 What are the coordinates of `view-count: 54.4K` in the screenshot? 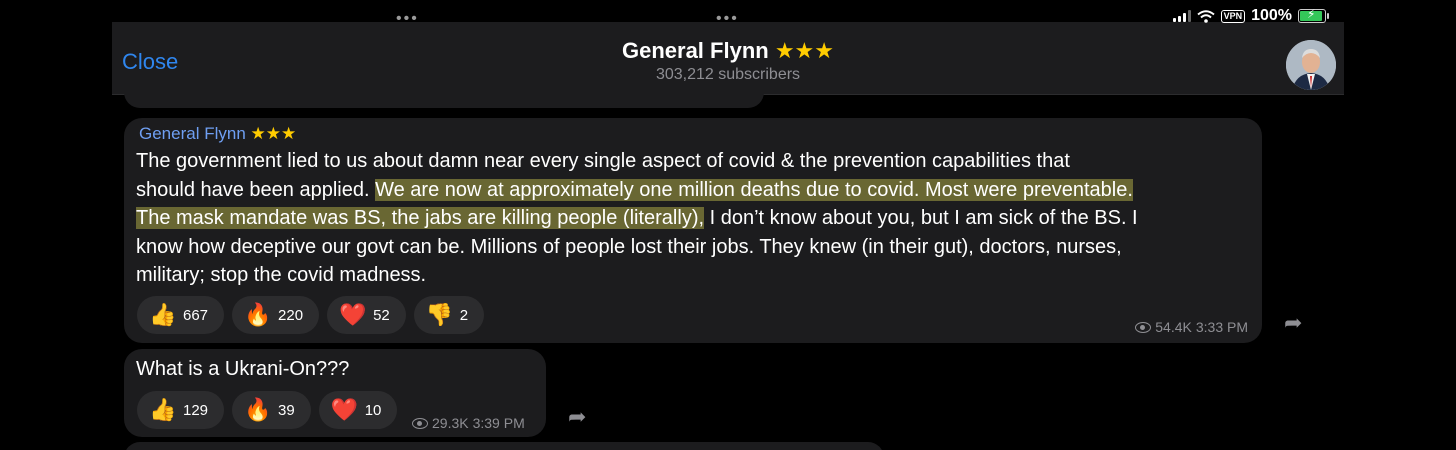 It's located at (1173, 327).